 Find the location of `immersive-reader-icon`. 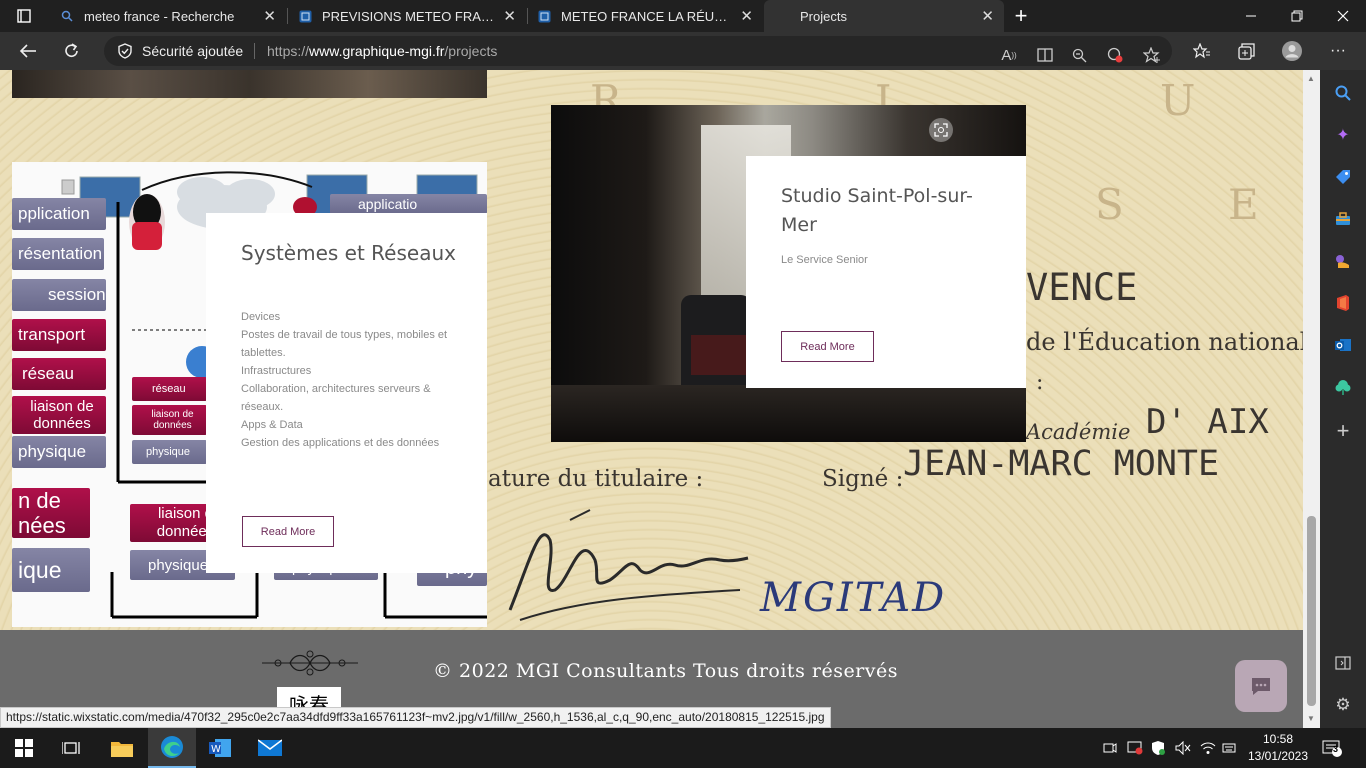

immersive-reader-icon is located at coordinates (1045, 55).